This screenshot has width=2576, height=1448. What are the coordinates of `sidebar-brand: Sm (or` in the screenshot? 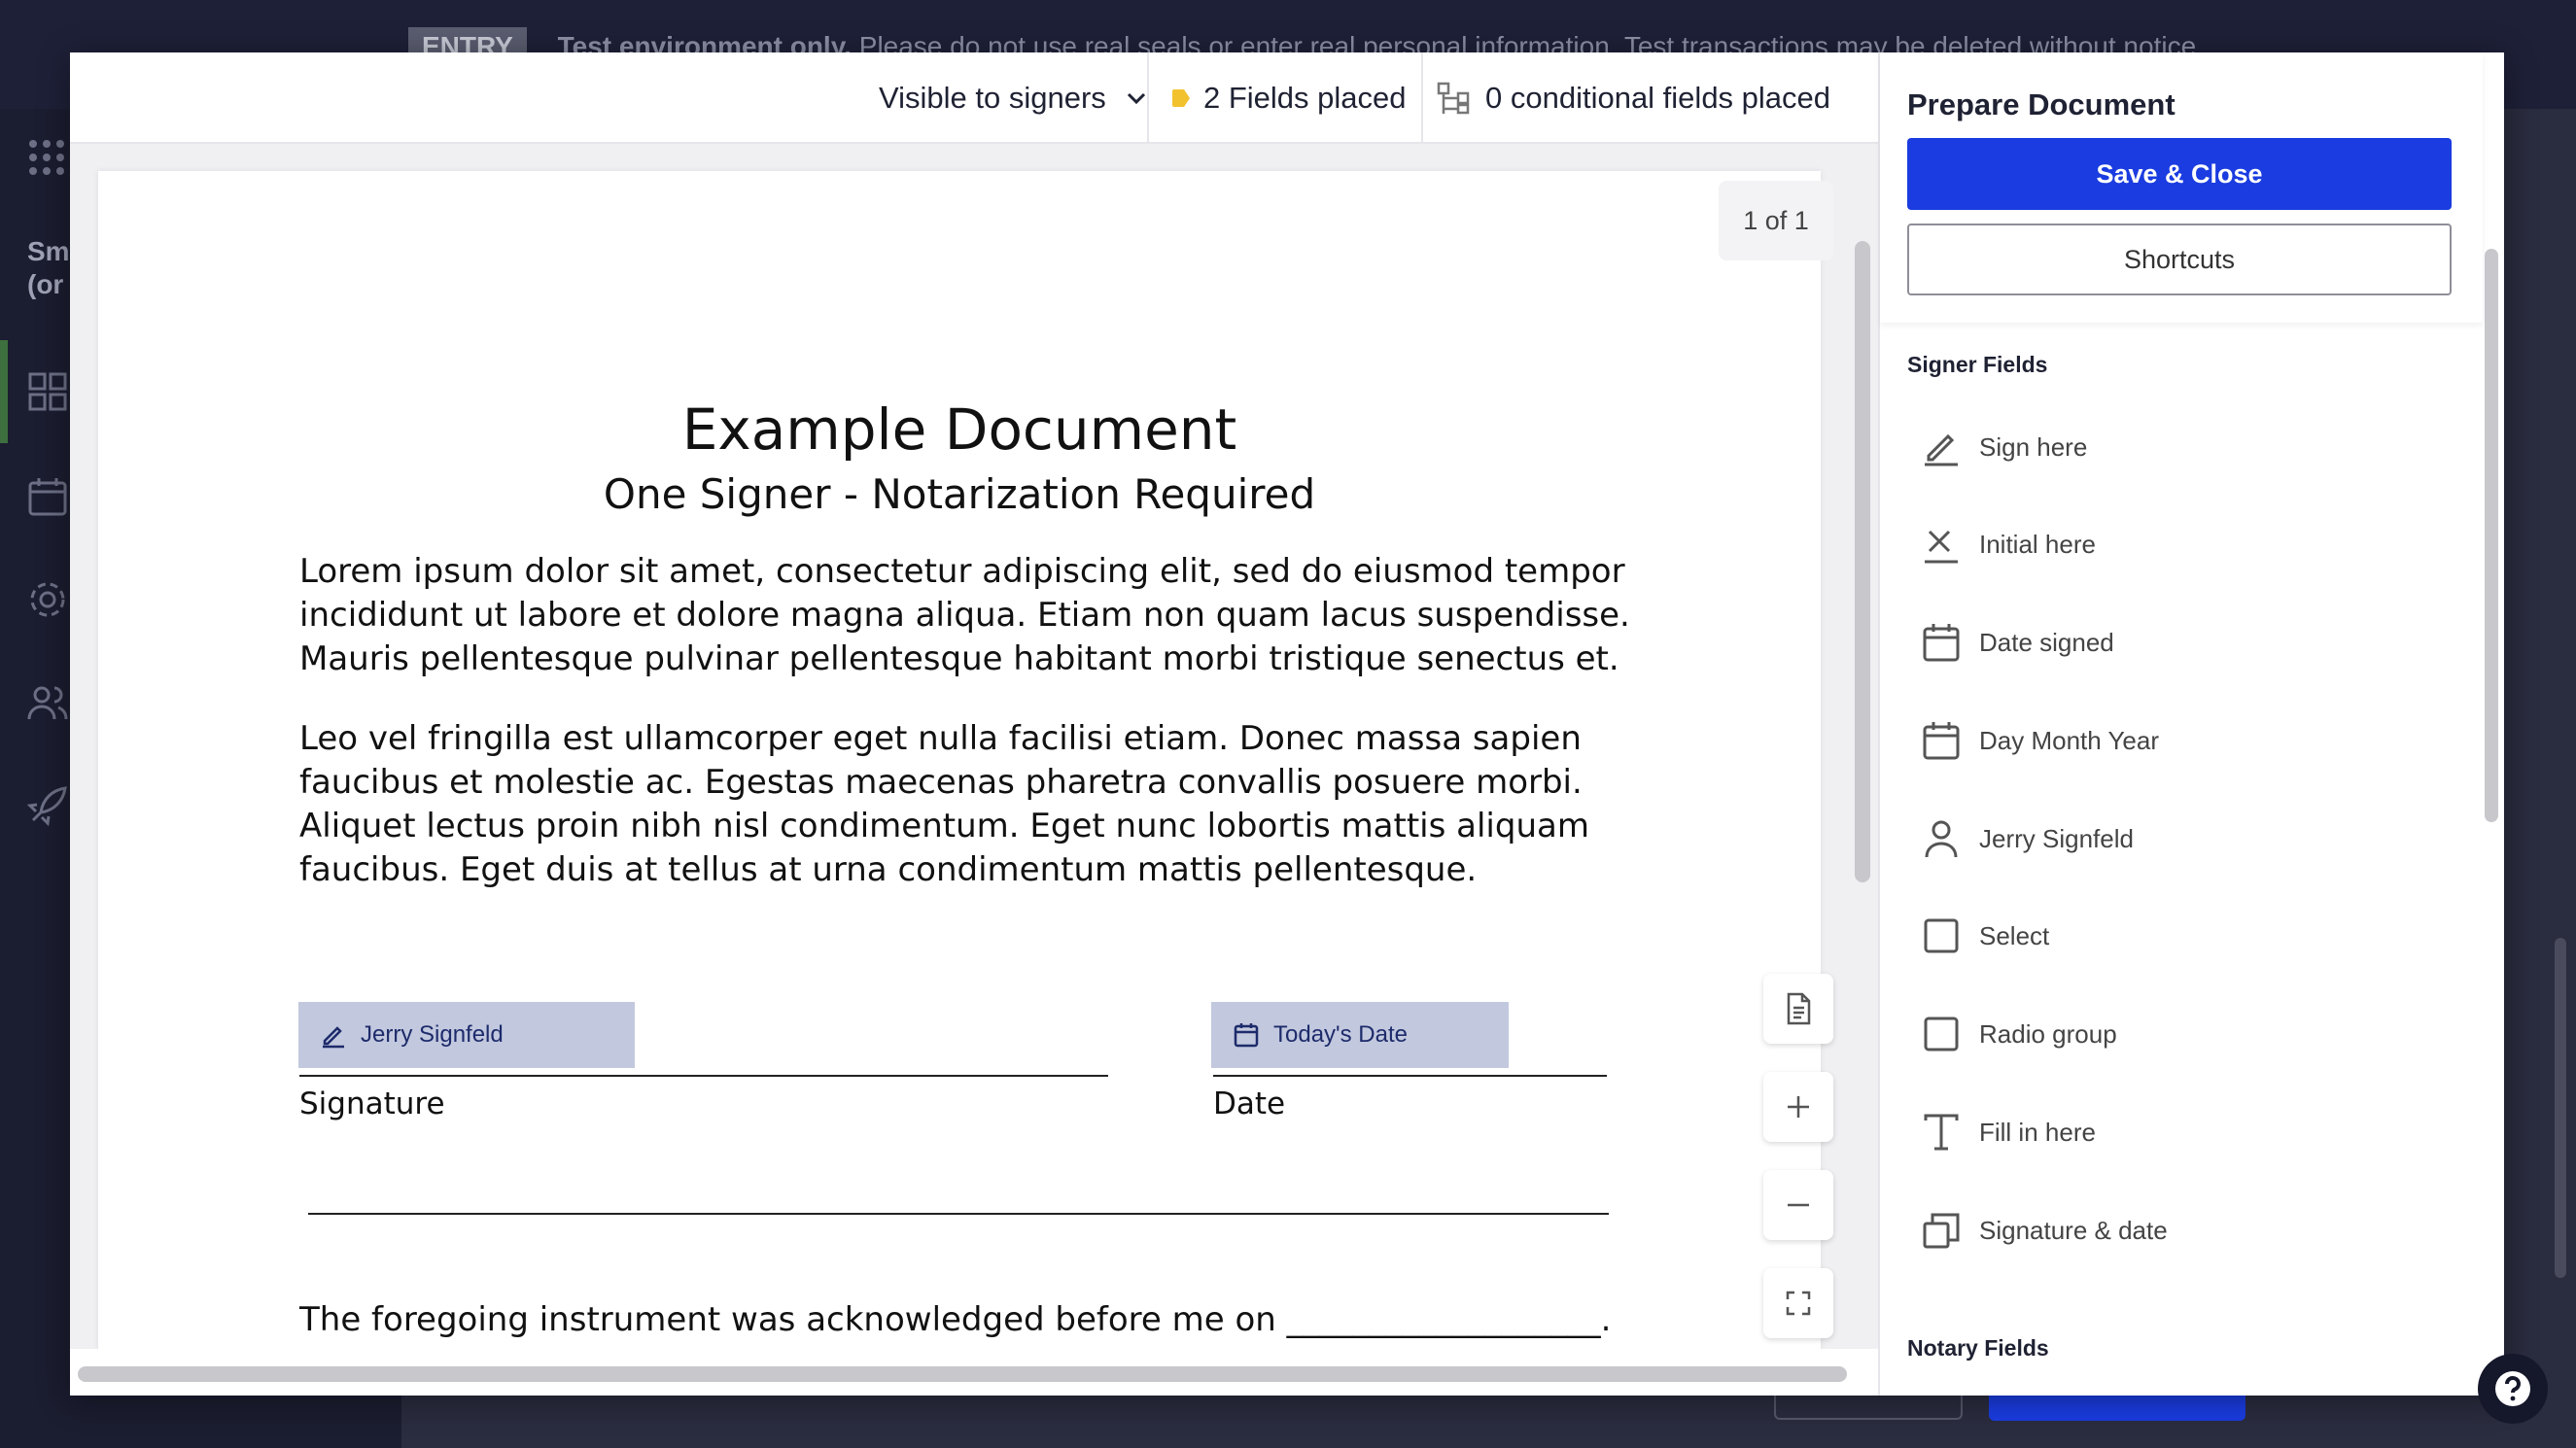 It's located at (48, 267).